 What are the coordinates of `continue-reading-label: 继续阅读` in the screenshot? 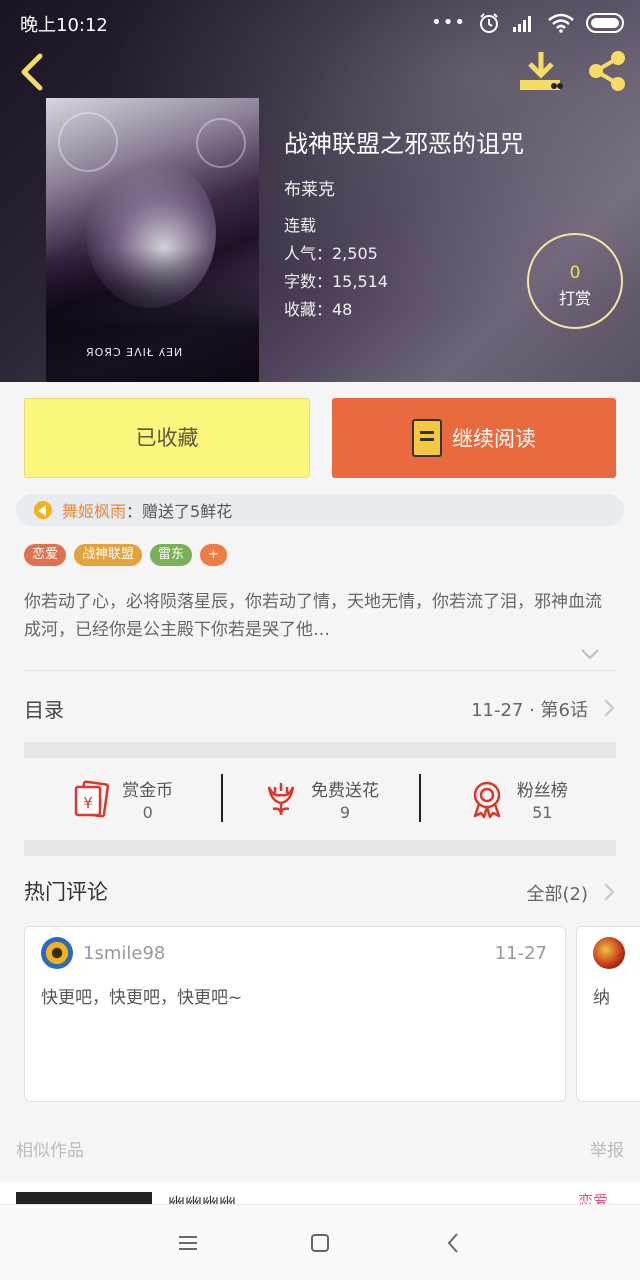 It's located at (494, 439).